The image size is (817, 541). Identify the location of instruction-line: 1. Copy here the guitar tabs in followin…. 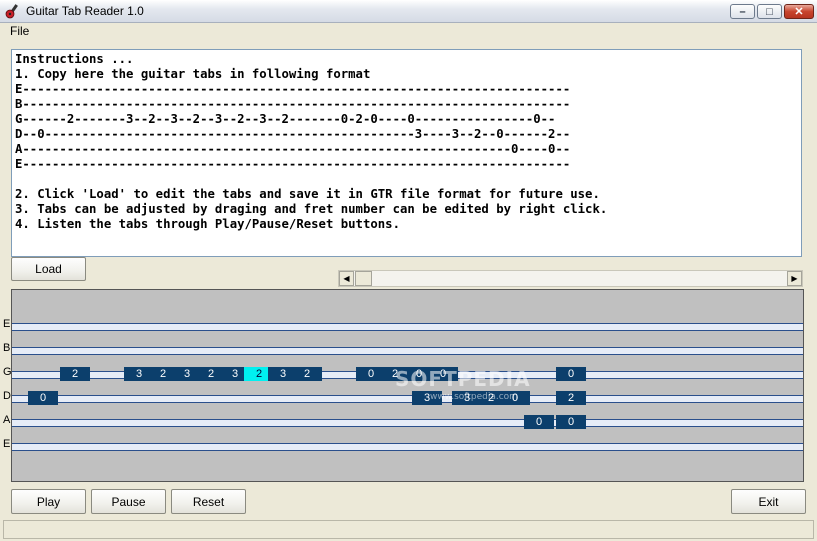
(193, 74).